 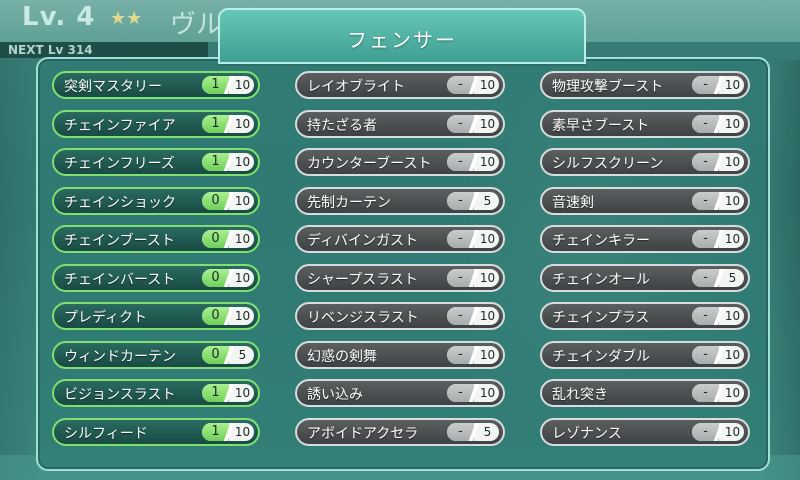 I want to click on skill-button: 素早さブースト -10, so click(x=645, y=123).